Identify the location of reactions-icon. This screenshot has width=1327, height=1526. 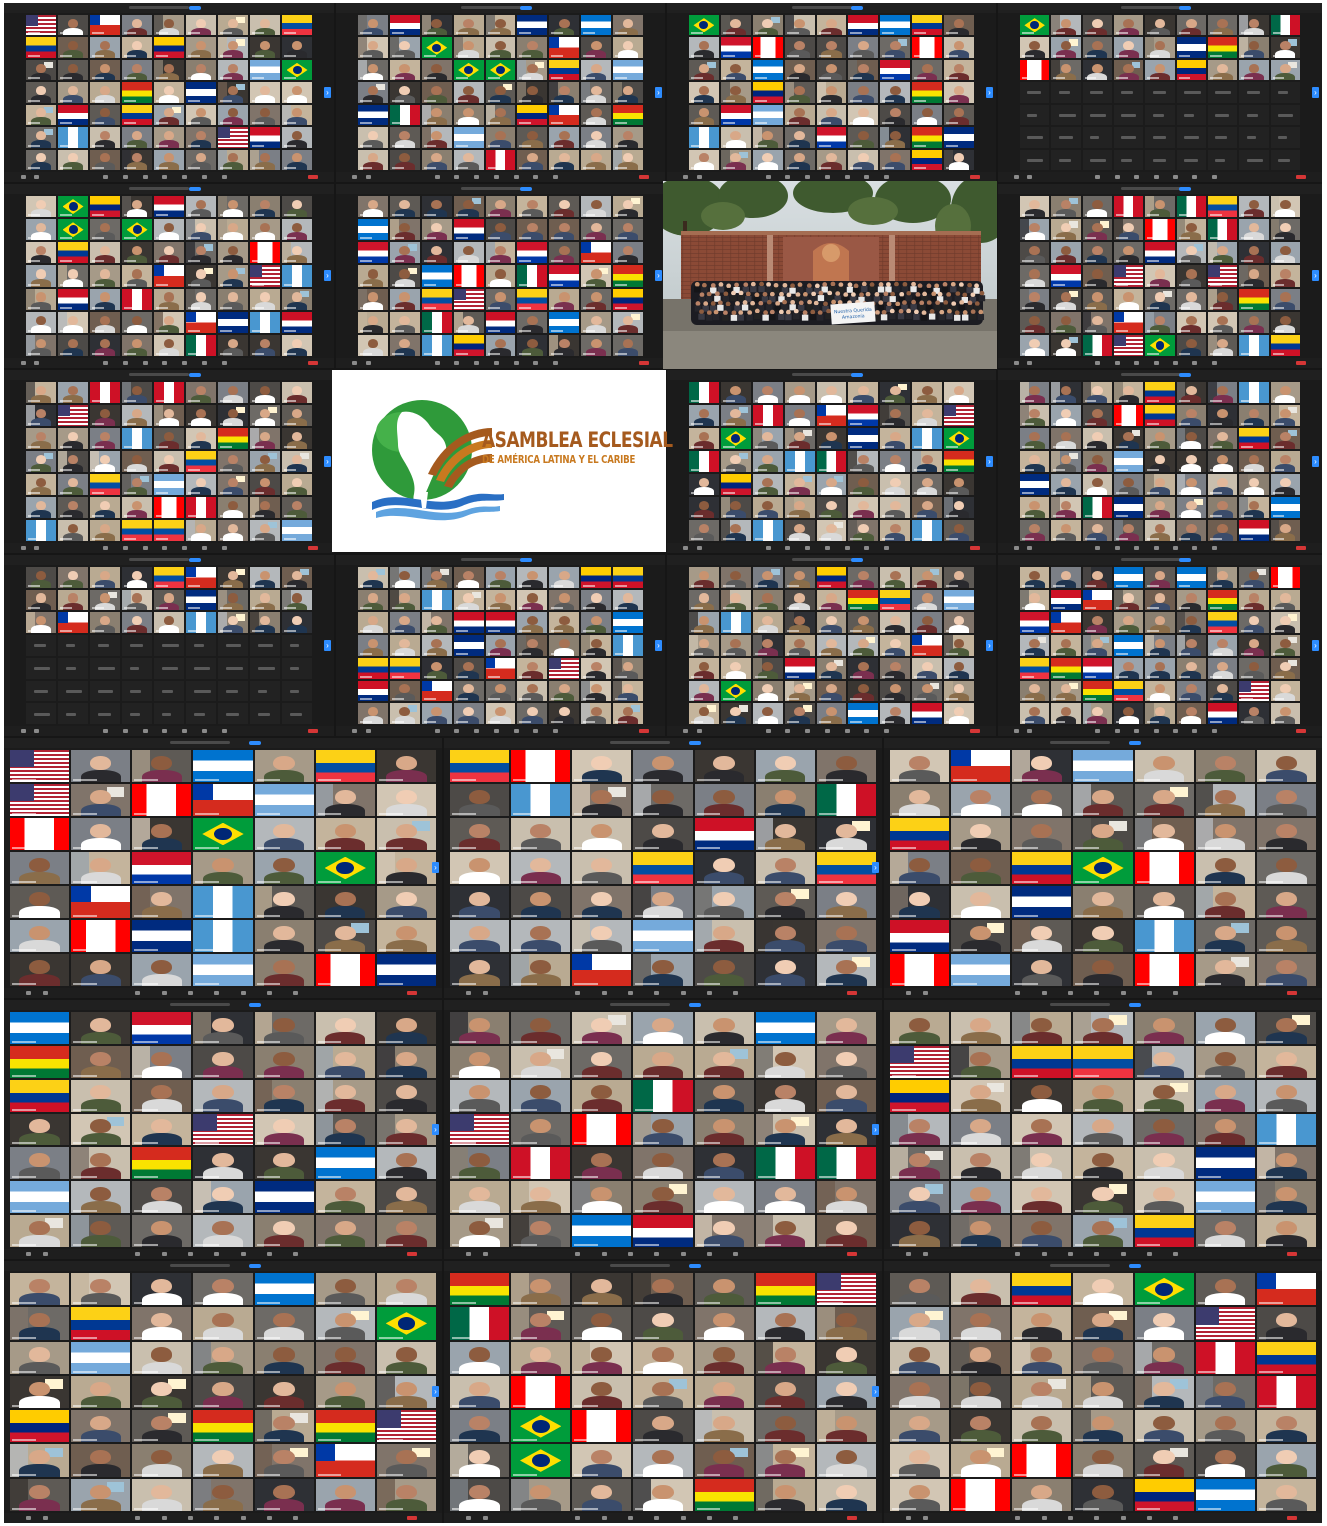
(536, 363).